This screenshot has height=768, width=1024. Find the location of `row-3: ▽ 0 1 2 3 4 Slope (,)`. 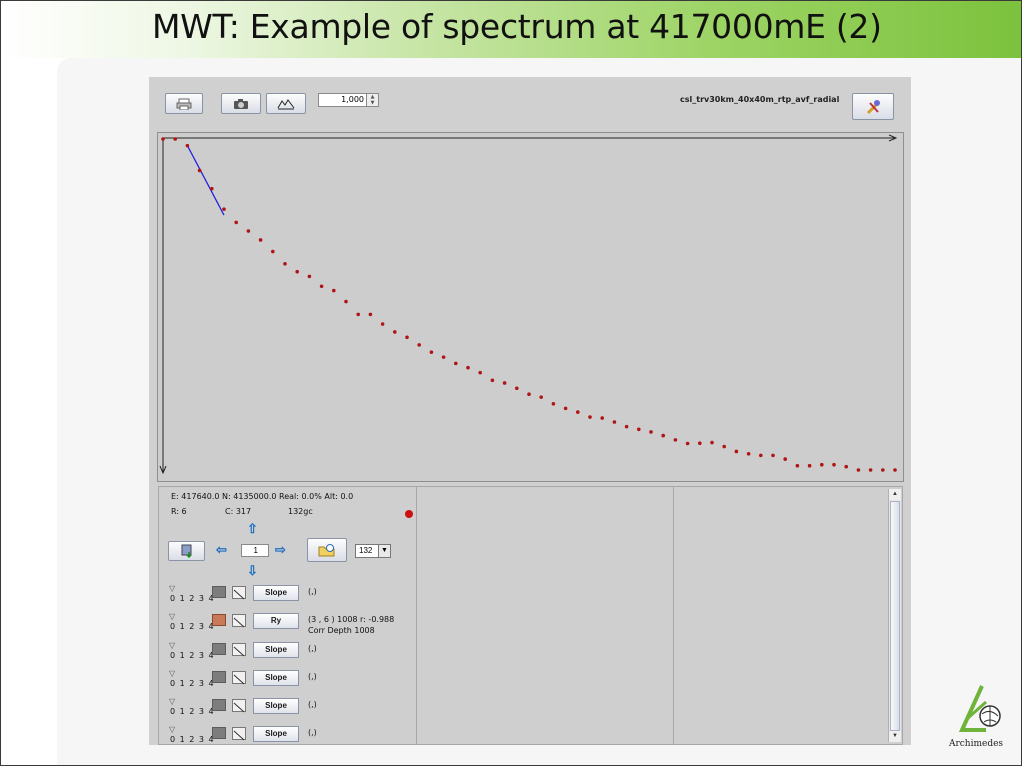

row-3: ▽ 0 1 2 3 4 Slope (,) is located at coordinates (290, 680).